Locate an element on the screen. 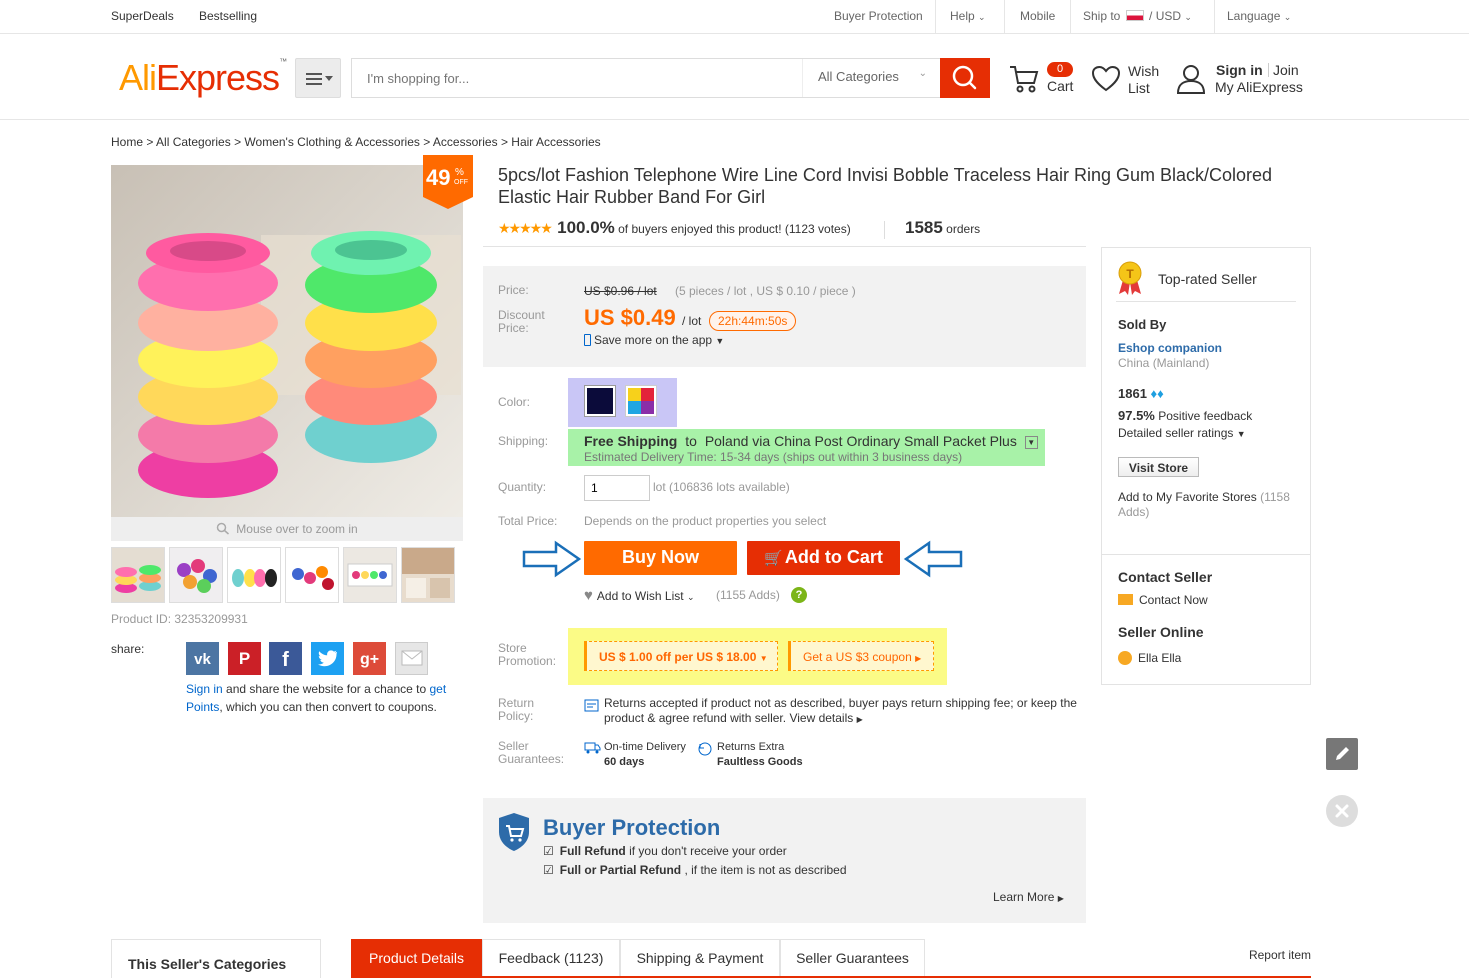  tab-shipping-payment: Shipping & Payment is located at coordinates (700, 957).